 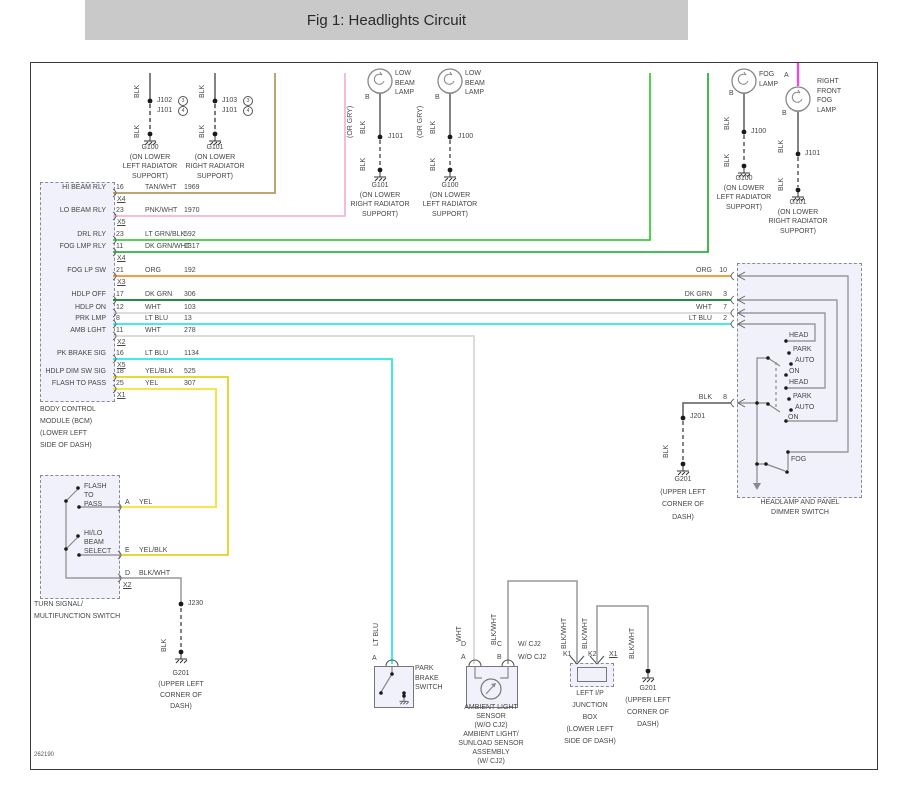 What do you see at coordinates (81, 353) in the screenshot?
I see `bcm-pin-label: PK BRAKE SIG` at bounding box center [81, 353].